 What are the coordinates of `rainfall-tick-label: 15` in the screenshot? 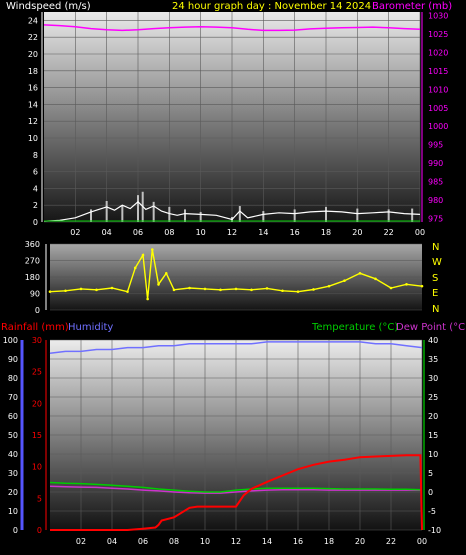 It's located at (37, 435).